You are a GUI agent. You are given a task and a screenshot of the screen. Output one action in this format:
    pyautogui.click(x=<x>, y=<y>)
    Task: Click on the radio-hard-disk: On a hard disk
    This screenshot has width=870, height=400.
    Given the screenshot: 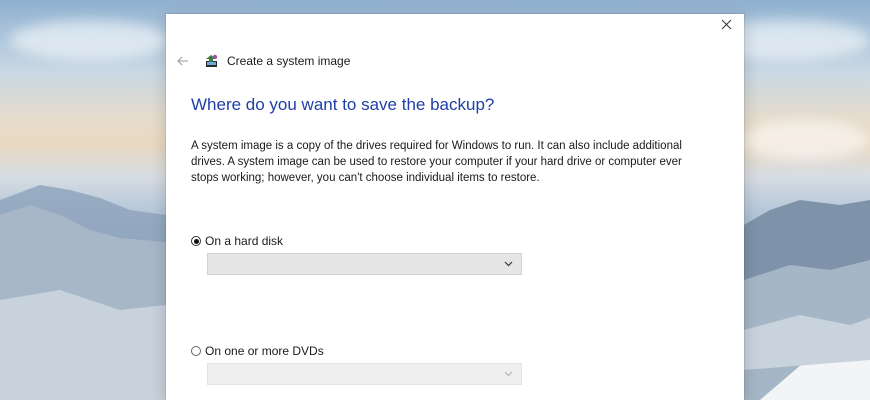 What is the action you would take?
    pyautogui.click(x=237, y=241)
    